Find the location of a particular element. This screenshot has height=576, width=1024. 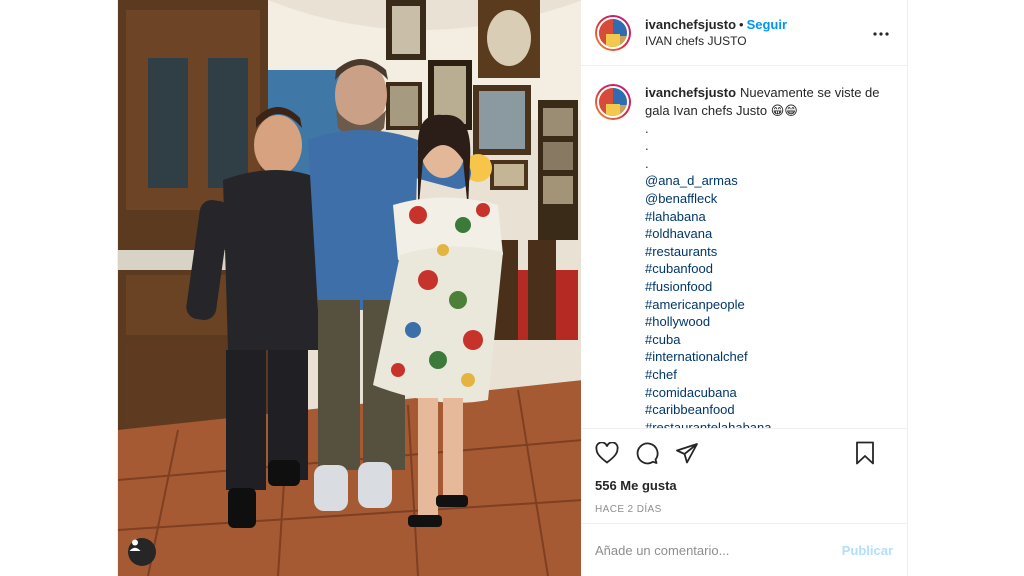

hashtag-link: #comidacubana is located at coordinates (769, 393).